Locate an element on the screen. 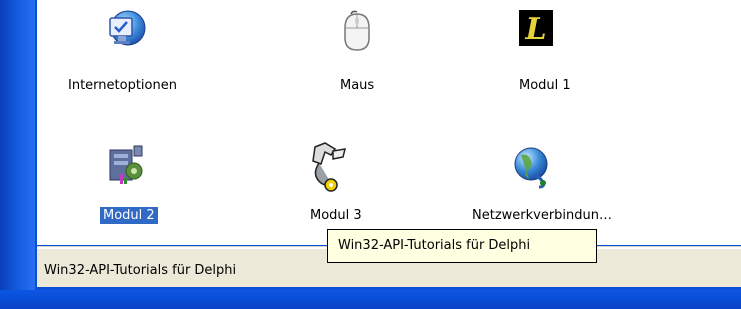 The width and height of the screenshot is (741, 309). status-bar-text: Win32-API-Tutorials für Delphi is located at coordinates (140, 270).